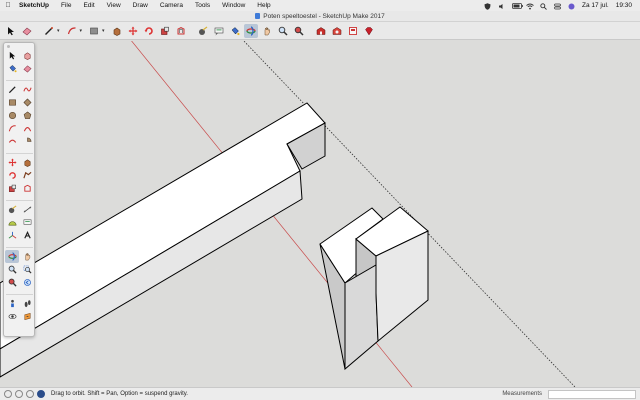  Describe the element at coordinates (19, 394) in the screenshot. I see `geo-location-icon` at that location.